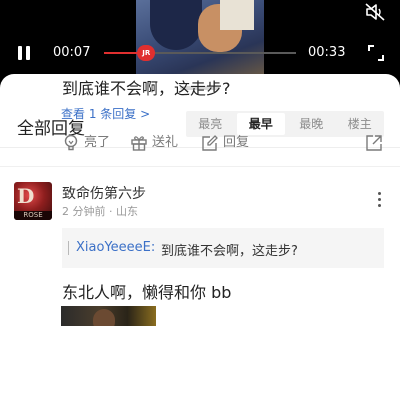 This screenshot has height=400, width=400. I want to click on player-controls: 00:07 JR 00:33, so click(200, 53).